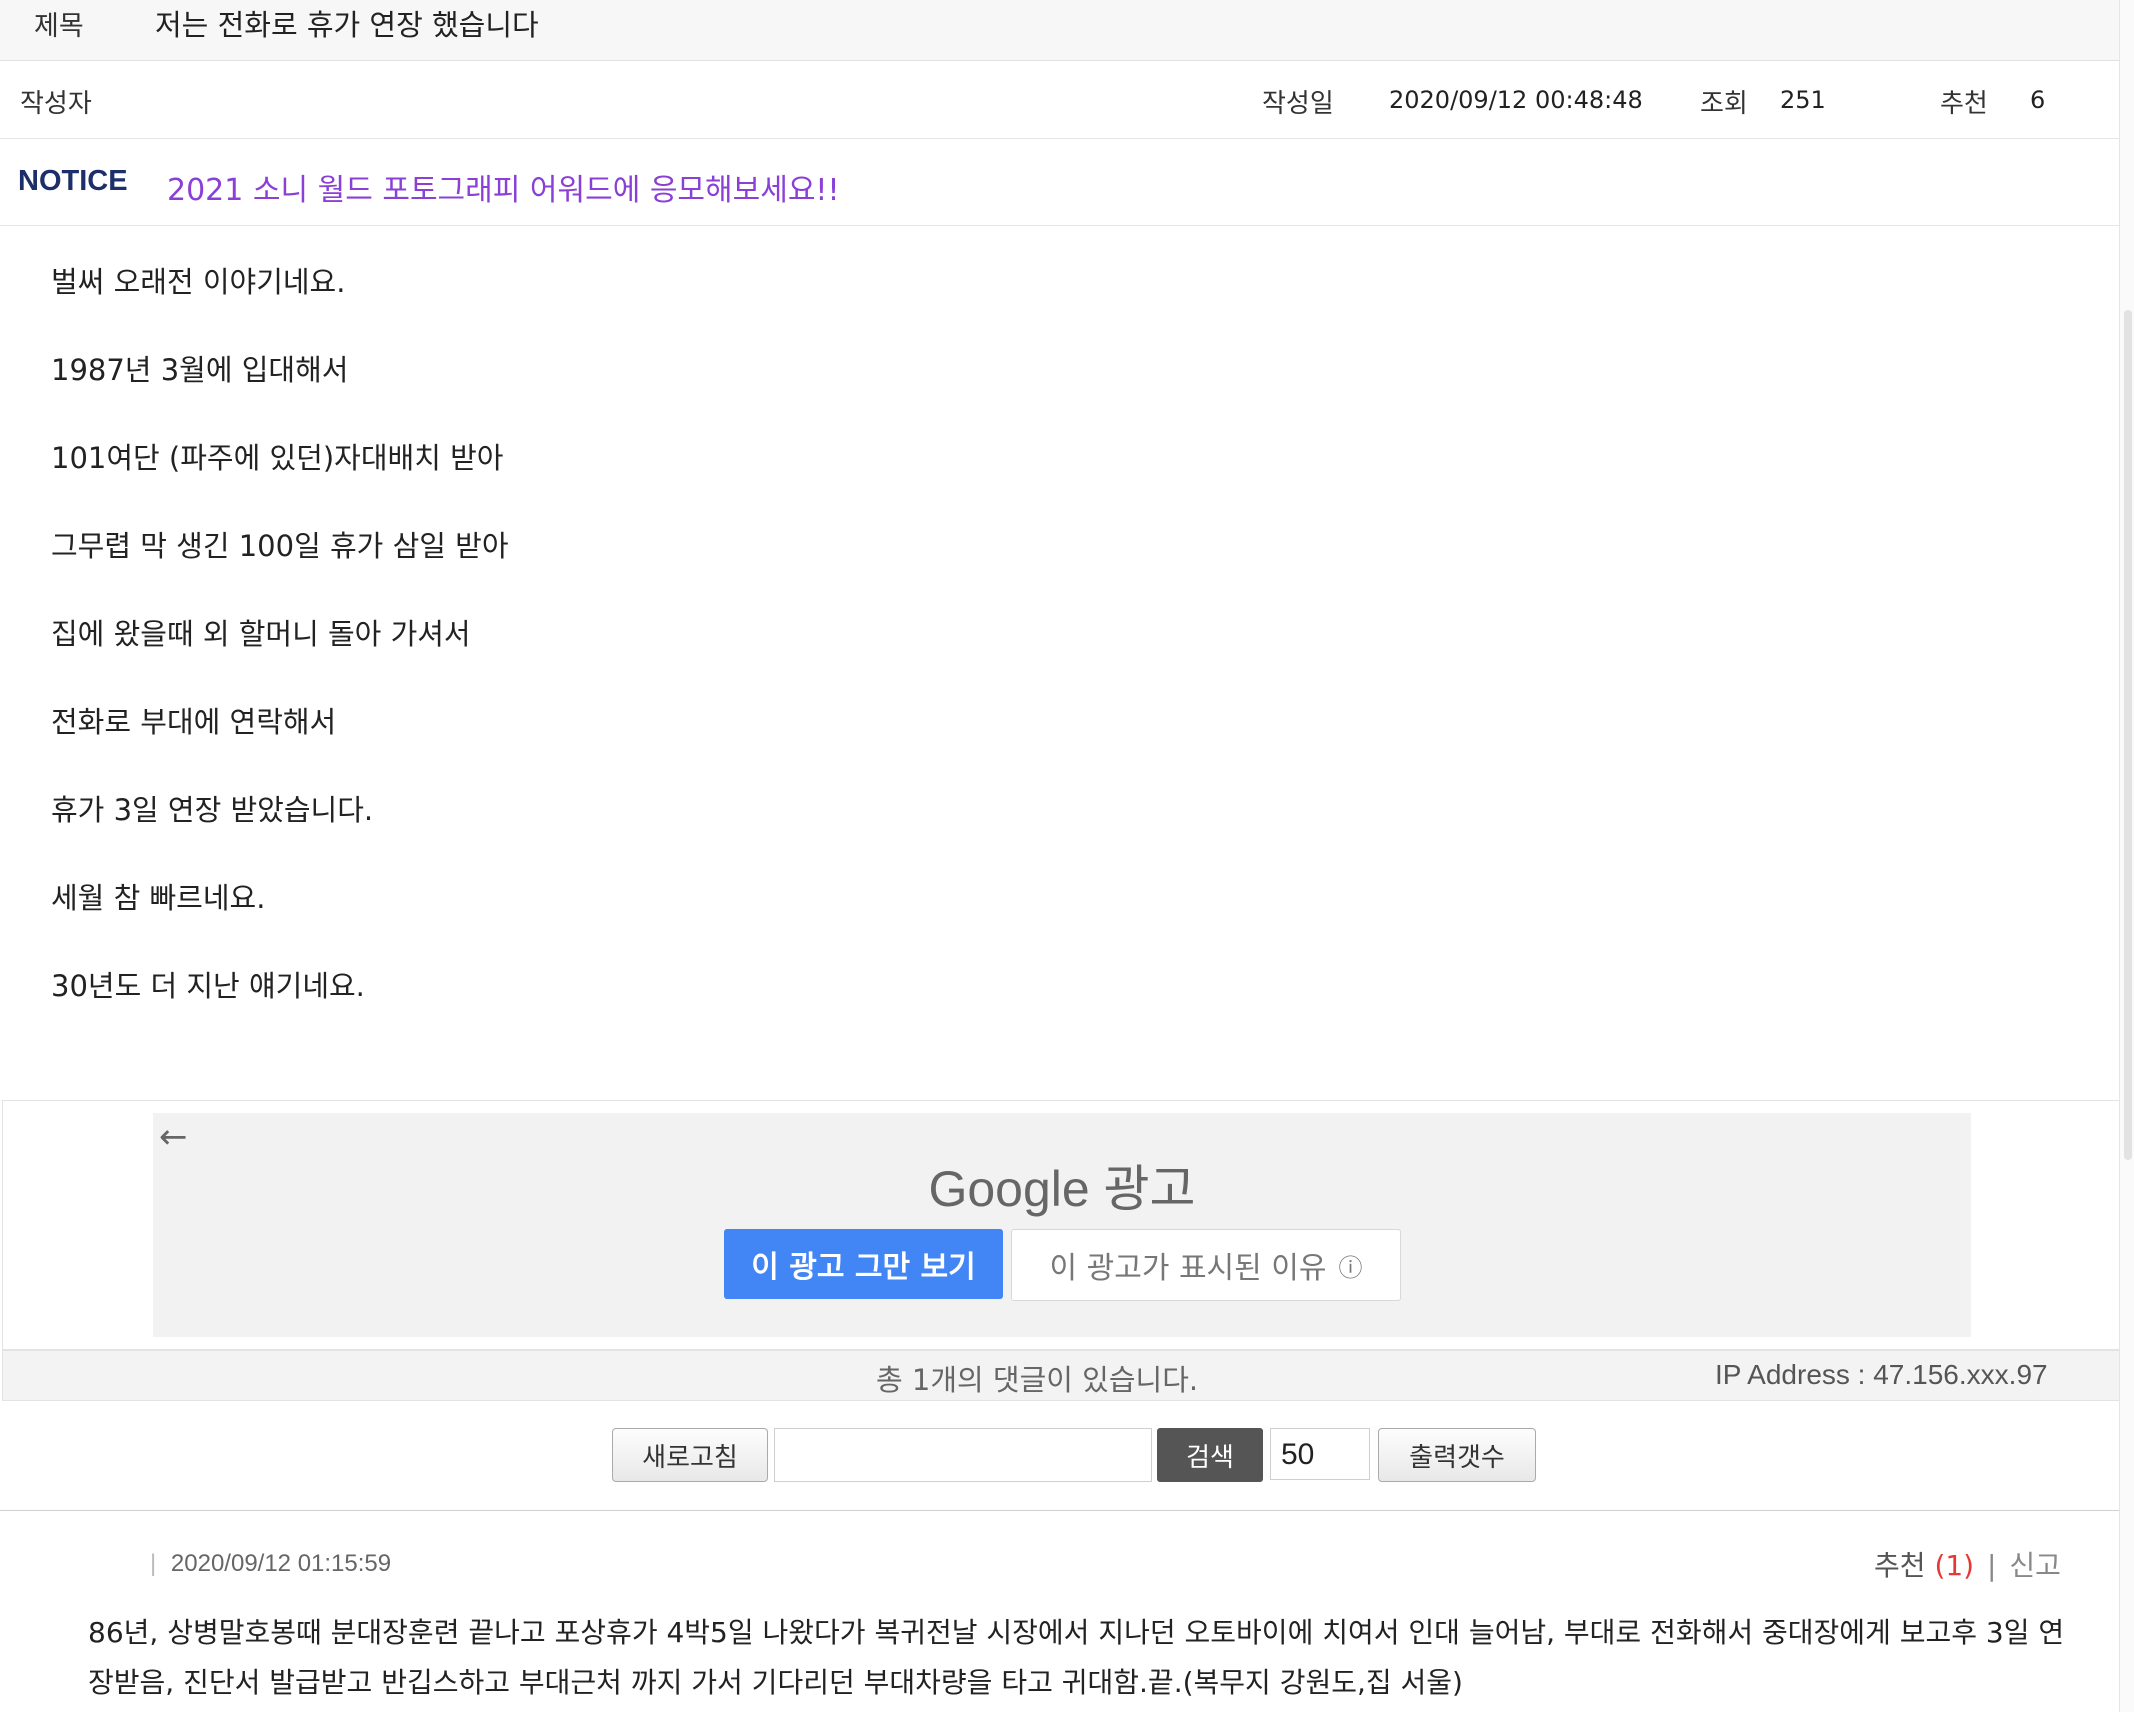 Image resolution: width=2134 pixels, height=1712 pixels. Describe the element at coordinates (1457, 1455) in the screenshot. I see `output-count-button: 출력갯수` at that location.